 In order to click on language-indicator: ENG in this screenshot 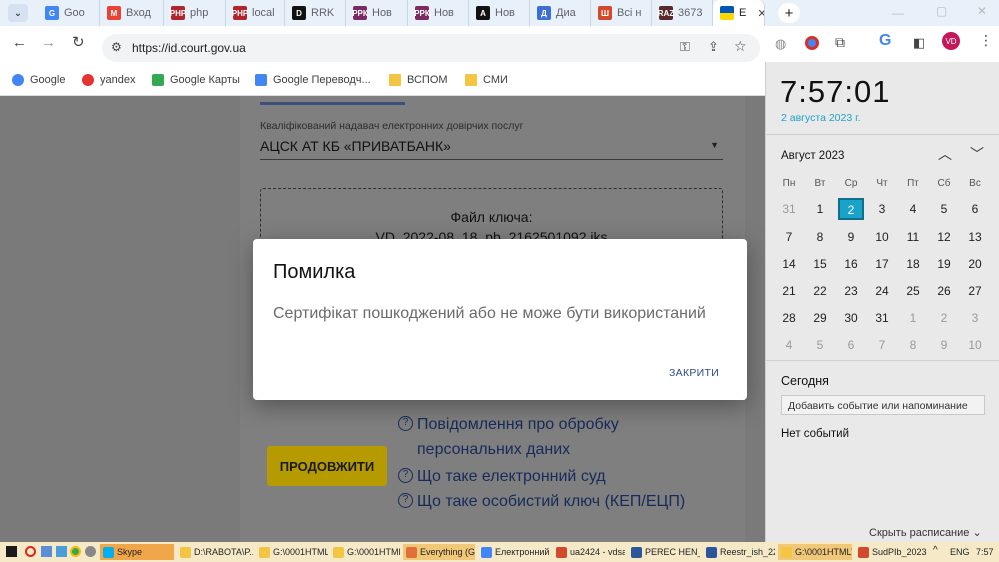, I will do `click(960, 552)`.